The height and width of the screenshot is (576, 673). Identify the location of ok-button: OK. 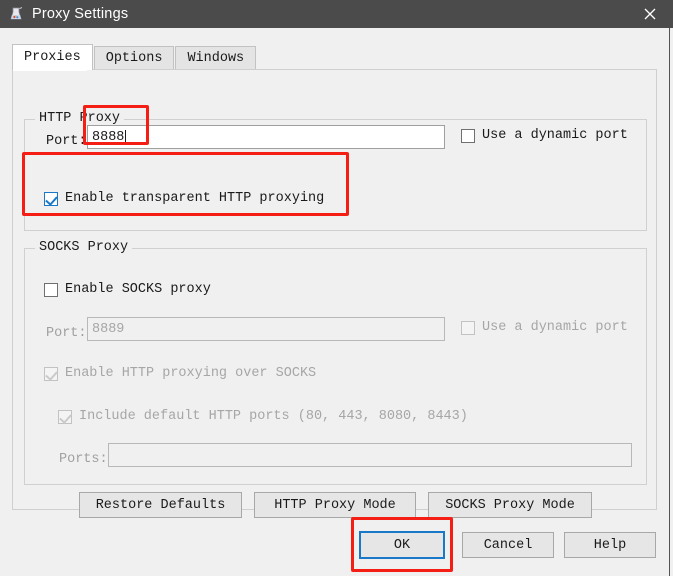
(402, 545).